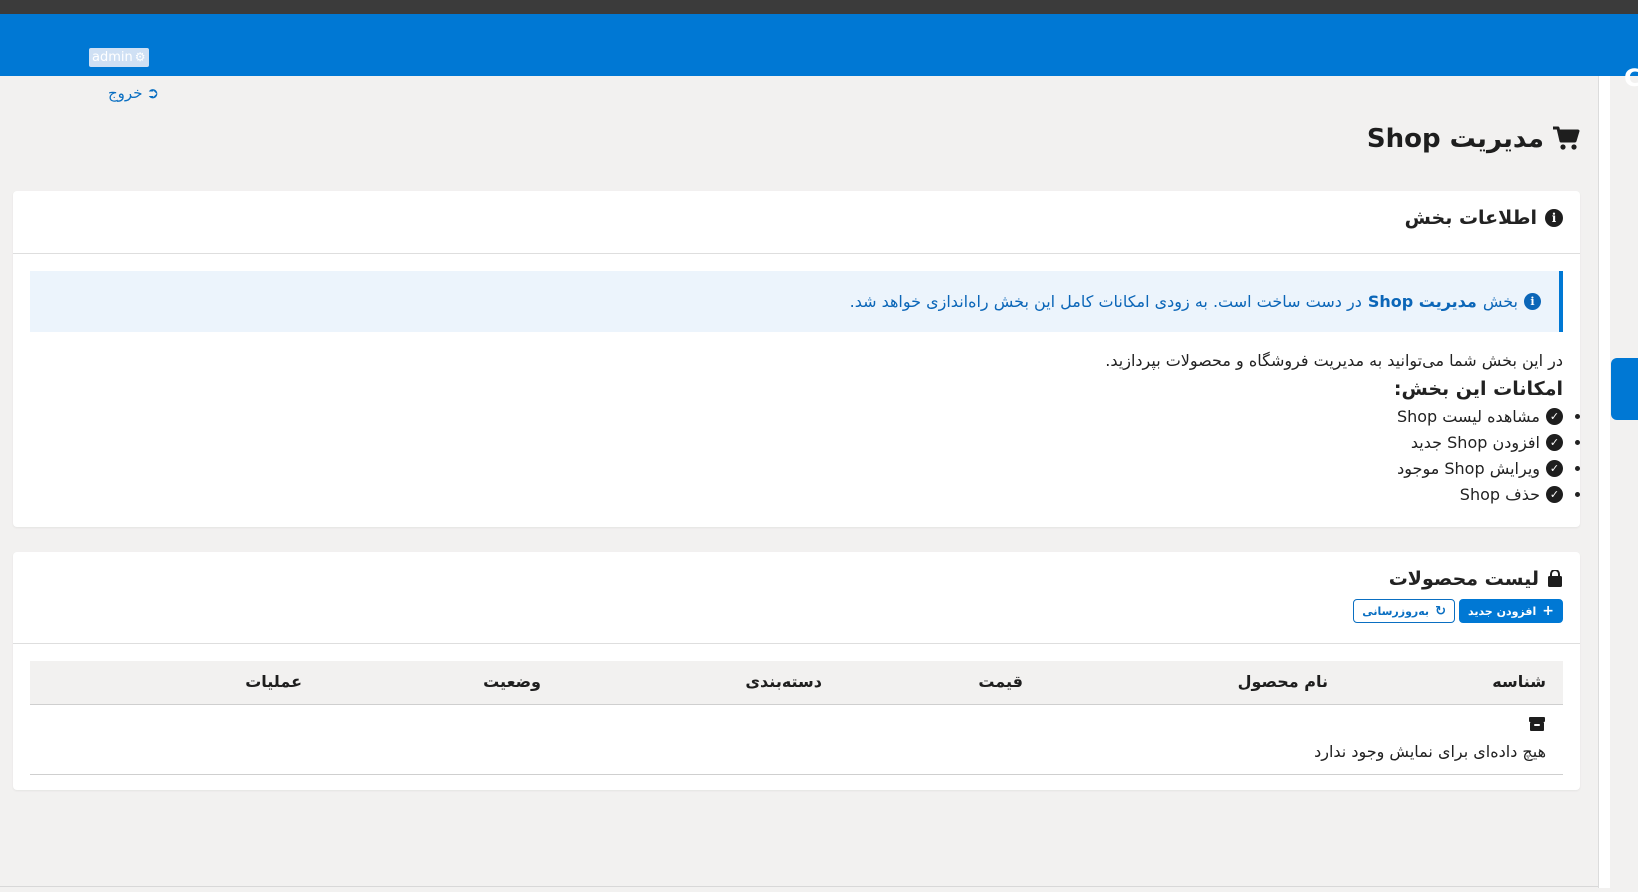 The height and width of the screenshot is (892, 1638). Describe the element at coordinates (796, 740) in the screenshot. I see `empty-row: هیچ داده‌ای برای نمایش وجود ندارد` at that location.